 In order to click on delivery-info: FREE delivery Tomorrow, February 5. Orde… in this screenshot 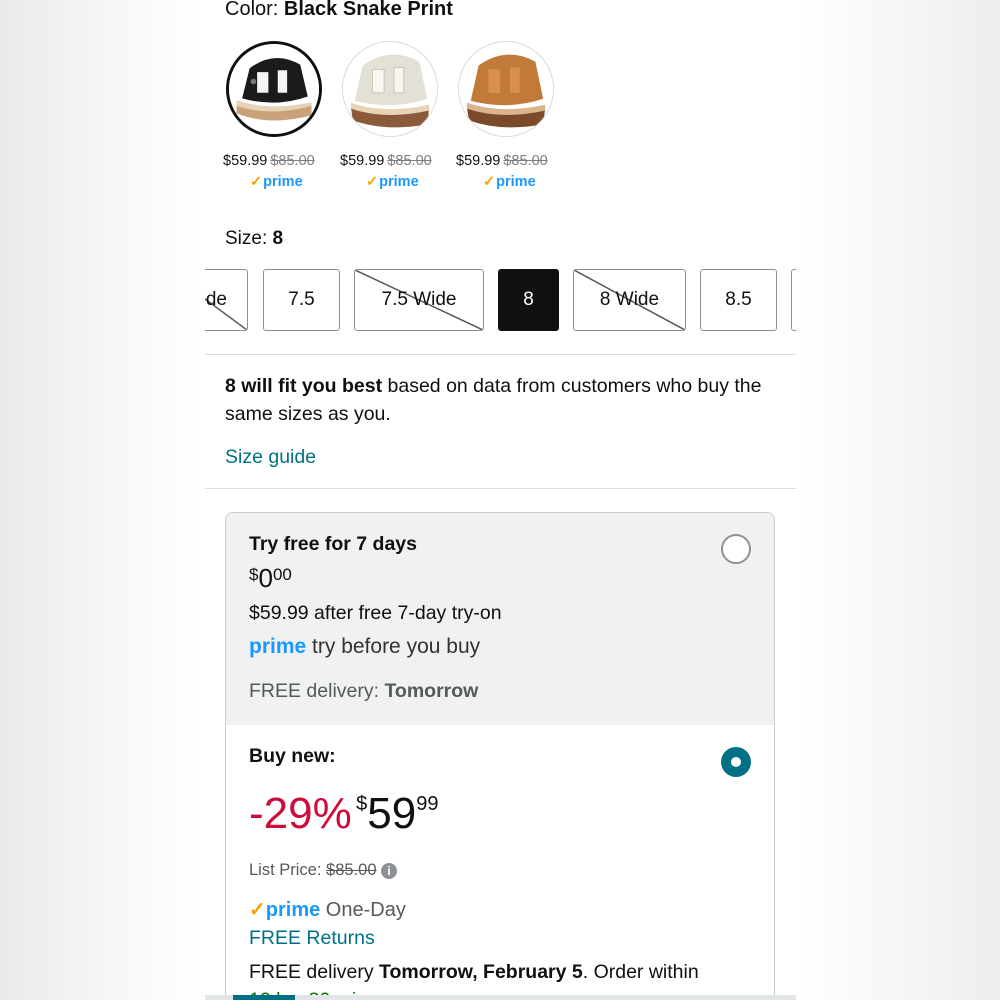, I will do `click(474, 972)`.